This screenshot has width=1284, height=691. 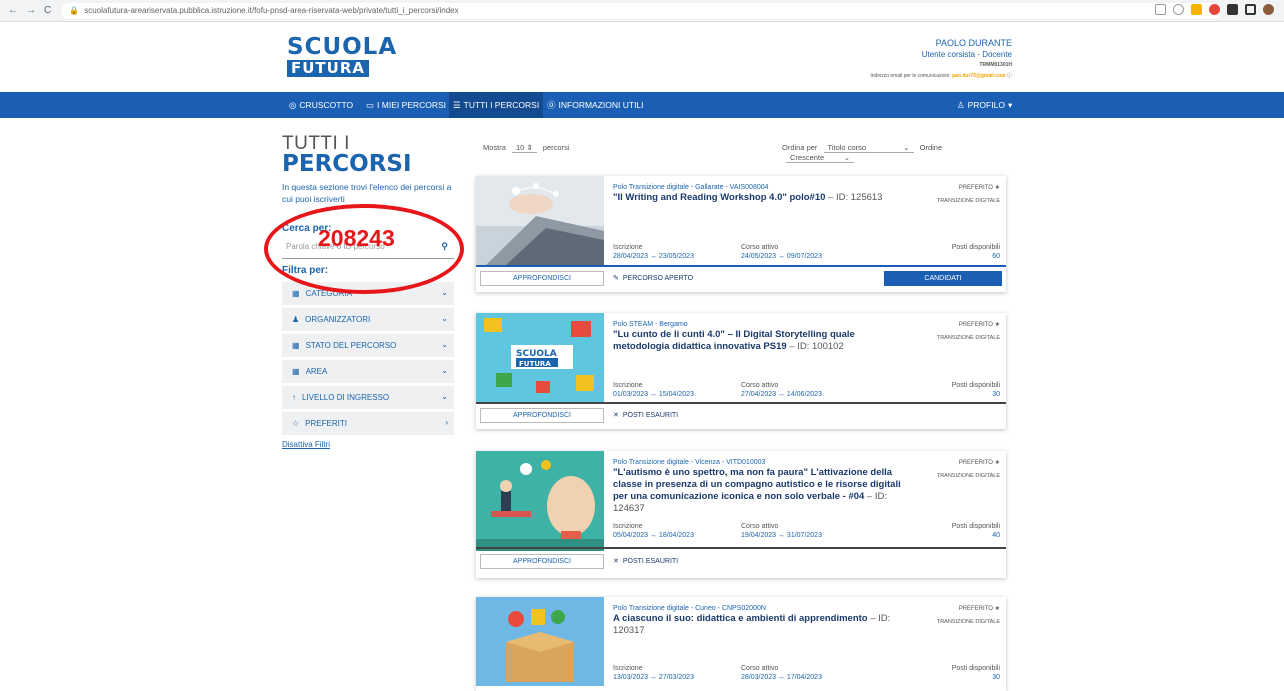 I want to click on show-select: 10 ⇕, so click(x=524, y=148).